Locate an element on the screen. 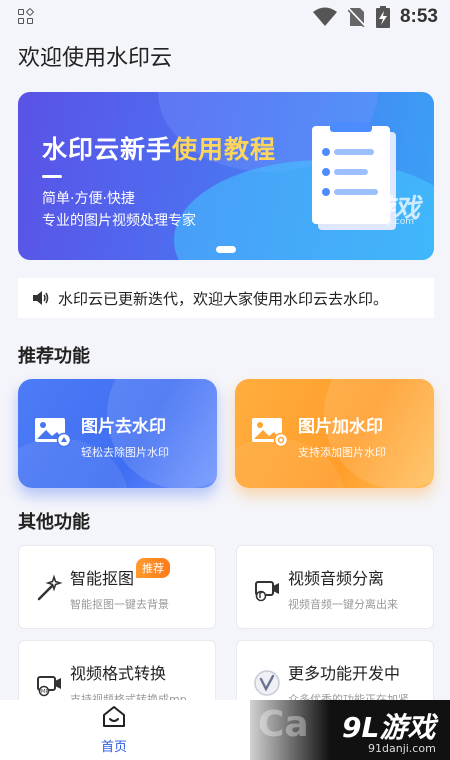 The image size is (450, 760). remove-watermark-card: 图片去水印 轻松去除图片水印 is located at coordinates (117, 433).